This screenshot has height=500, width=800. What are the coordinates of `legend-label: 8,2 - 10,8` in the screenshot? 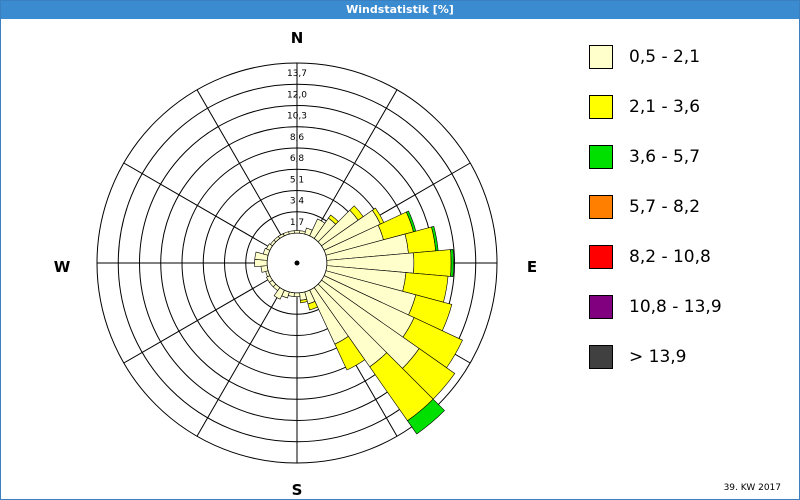 It's located at (670, 257).